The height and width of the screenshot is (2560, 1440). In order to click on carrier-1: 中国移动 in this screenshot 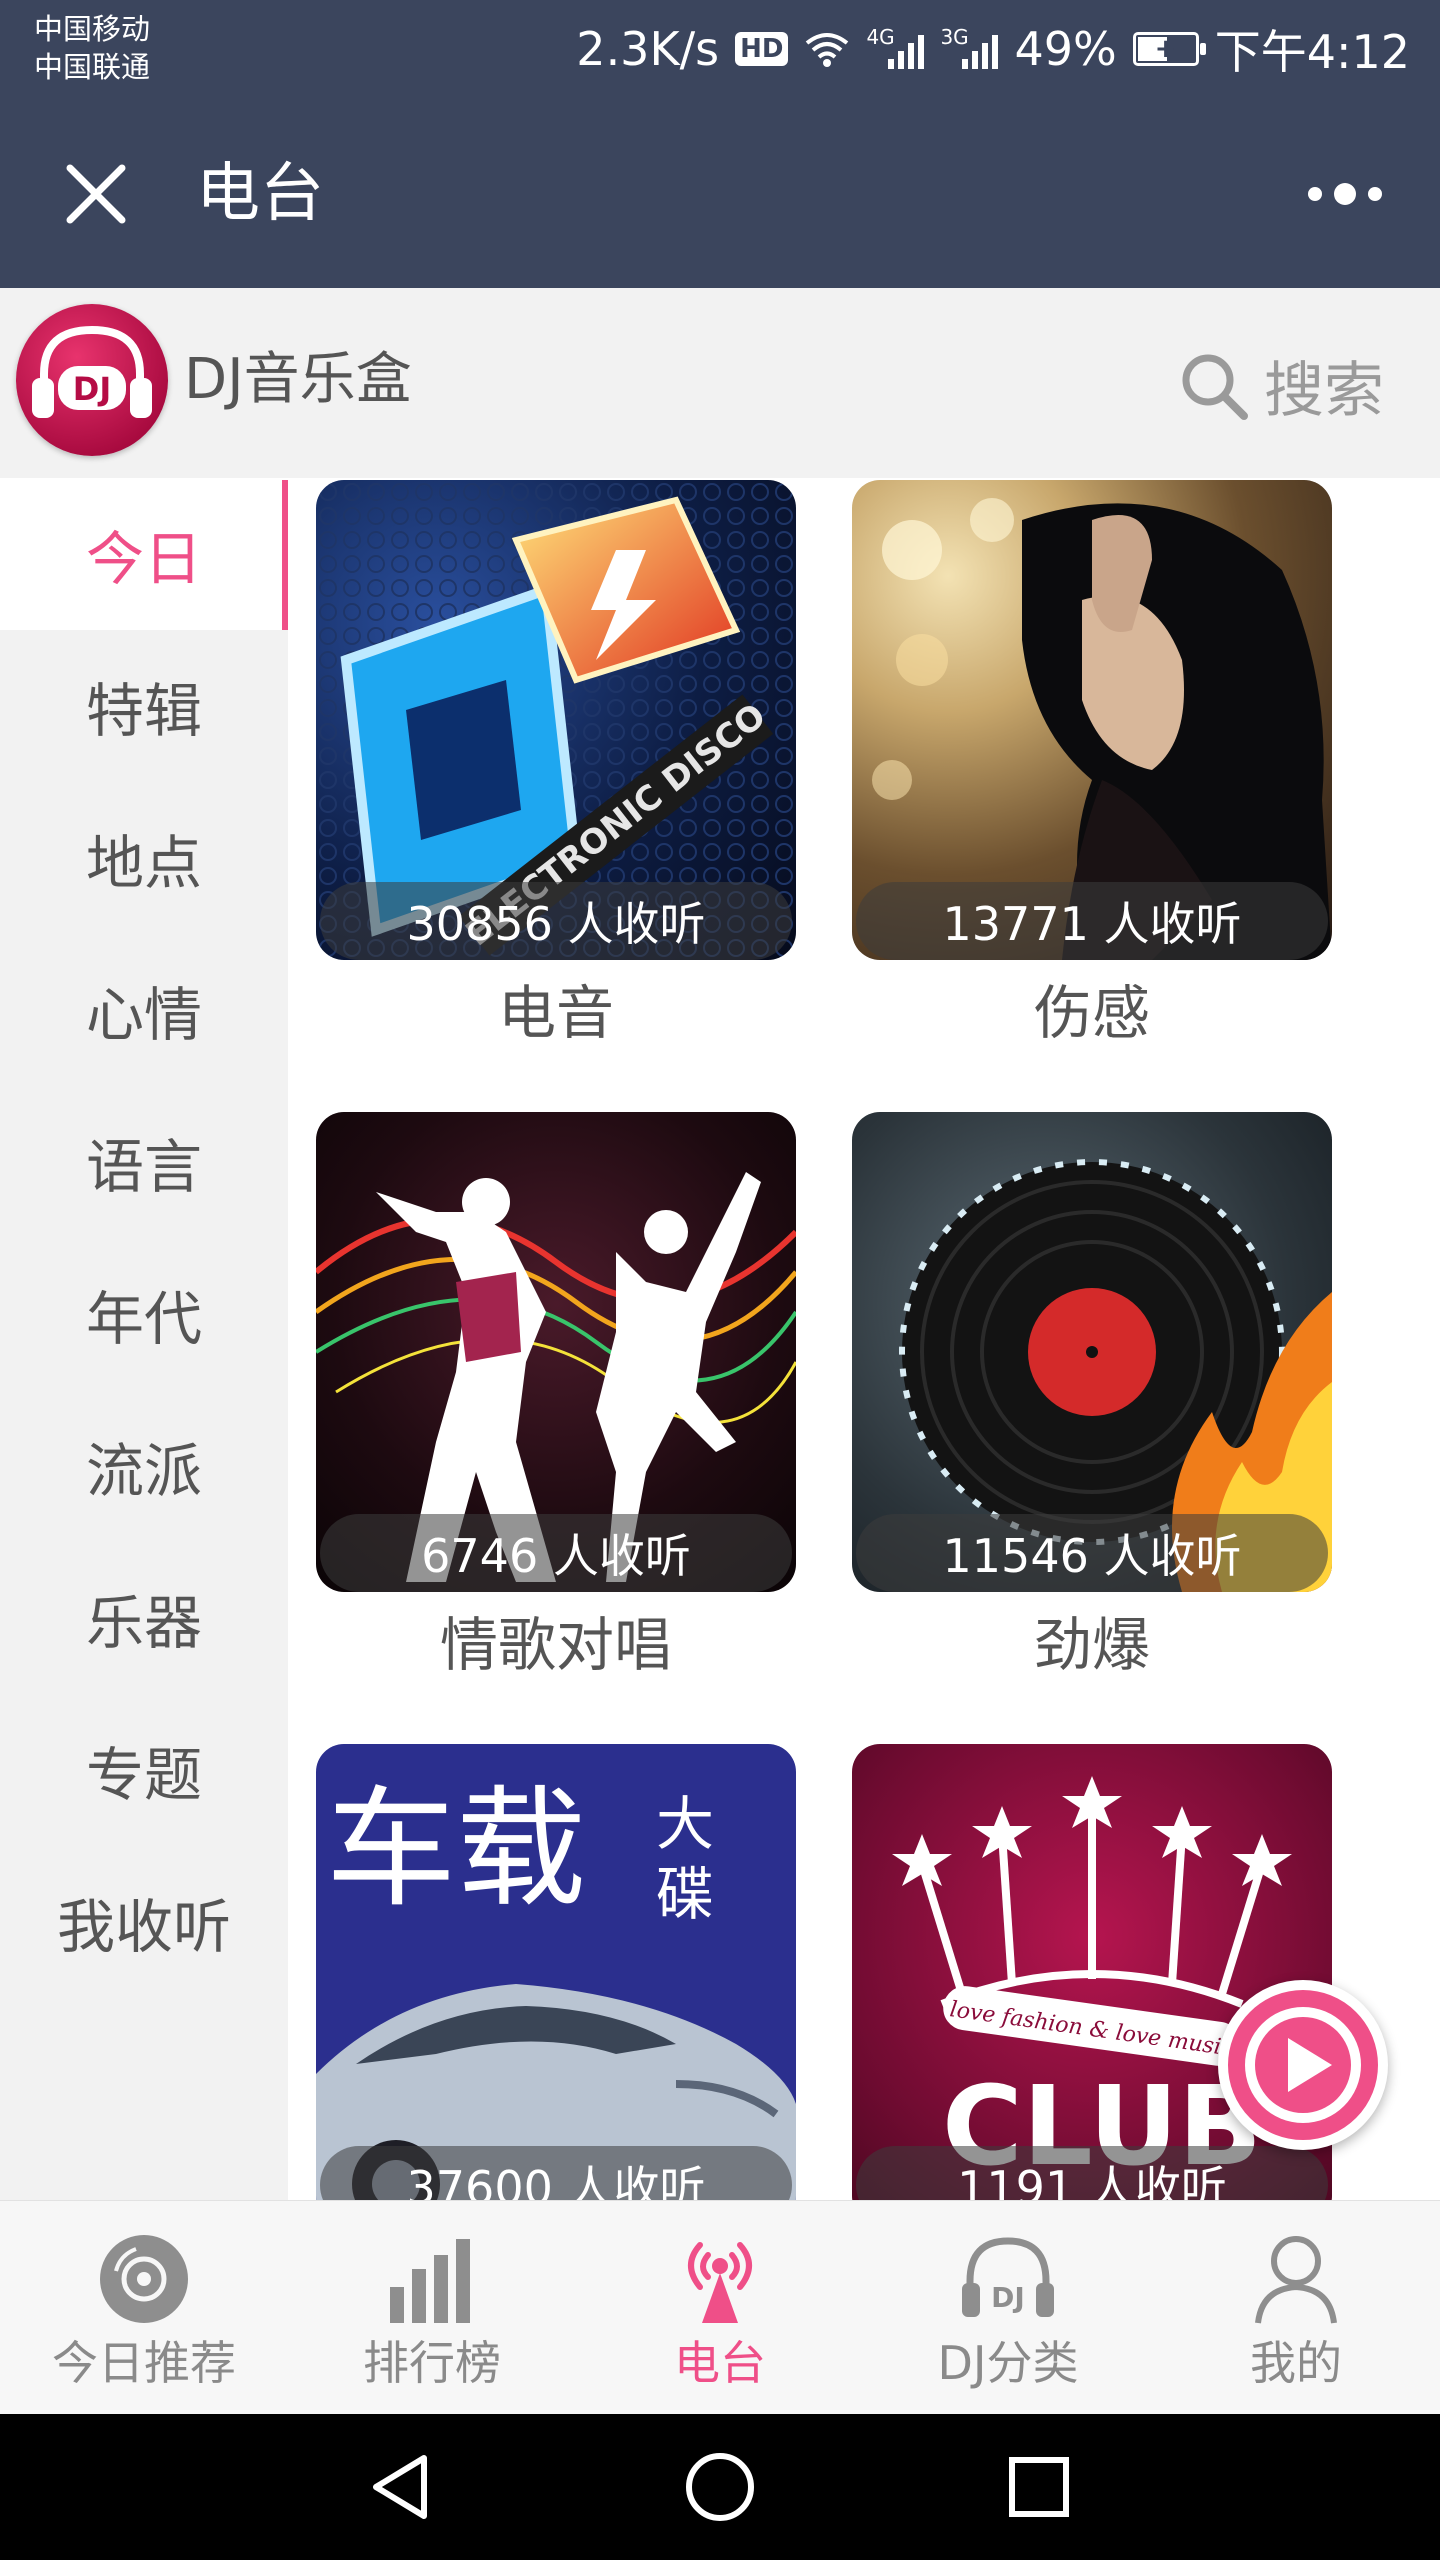, I will do `click(92, 29)`.